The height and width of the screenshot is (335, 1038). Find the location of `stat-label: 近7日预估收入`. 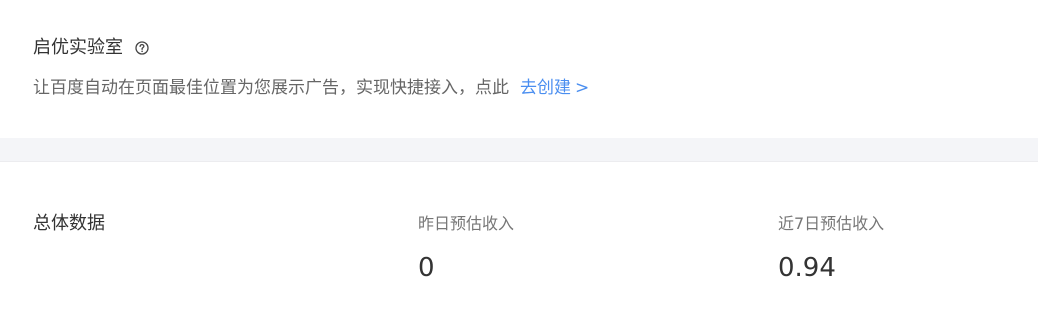

stat-label: 近7日预估收入 is located at coordinates (831, 223).